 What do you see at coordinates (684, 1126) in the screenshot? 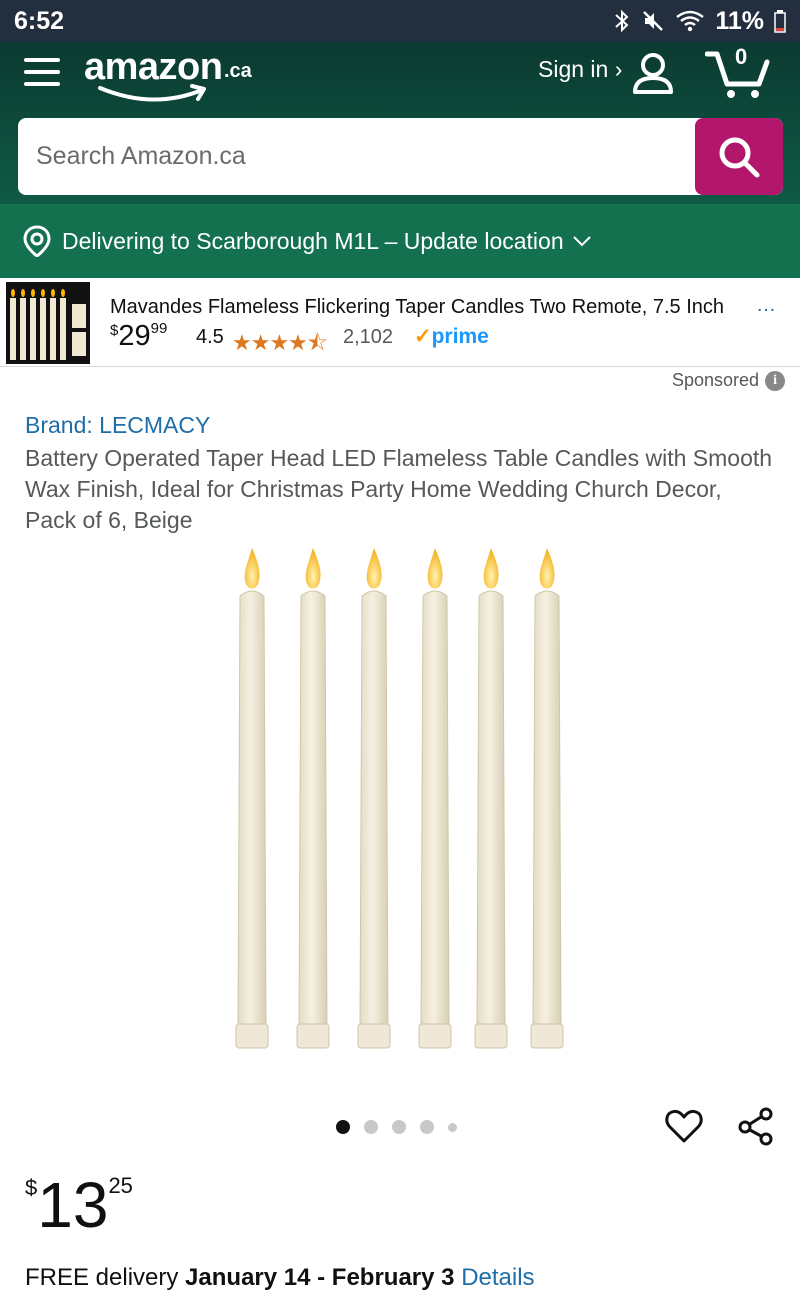
I see `heart-icon` at bounding box center [684, 1126].